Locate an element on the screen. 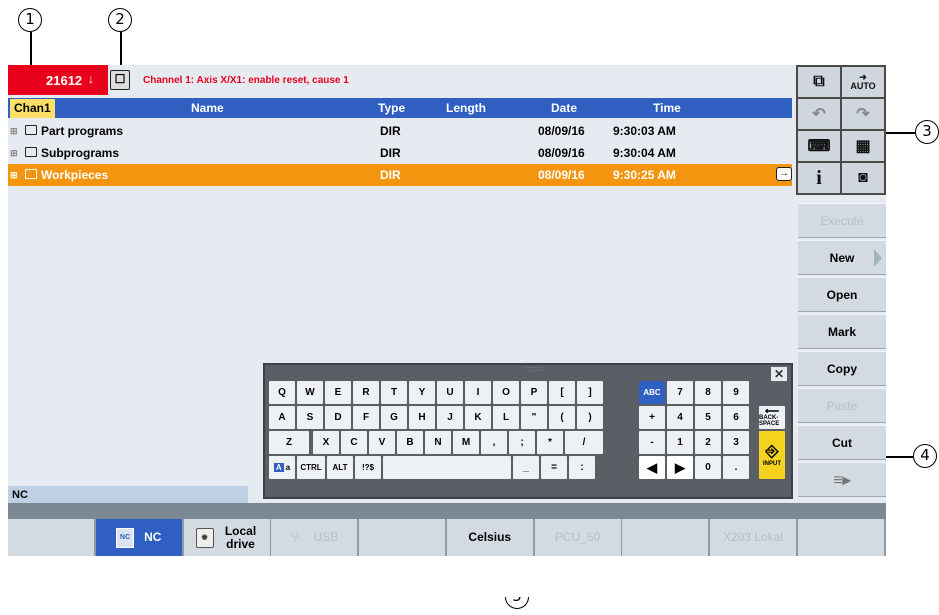  mark-button: Mark is located at coordinates (842, 331).